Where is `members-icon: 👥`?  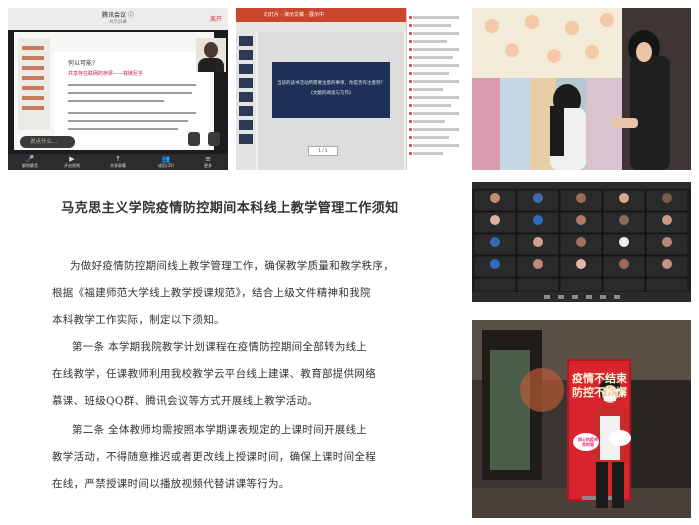 members-icon: 👥 is located at coordinates (166, 159).